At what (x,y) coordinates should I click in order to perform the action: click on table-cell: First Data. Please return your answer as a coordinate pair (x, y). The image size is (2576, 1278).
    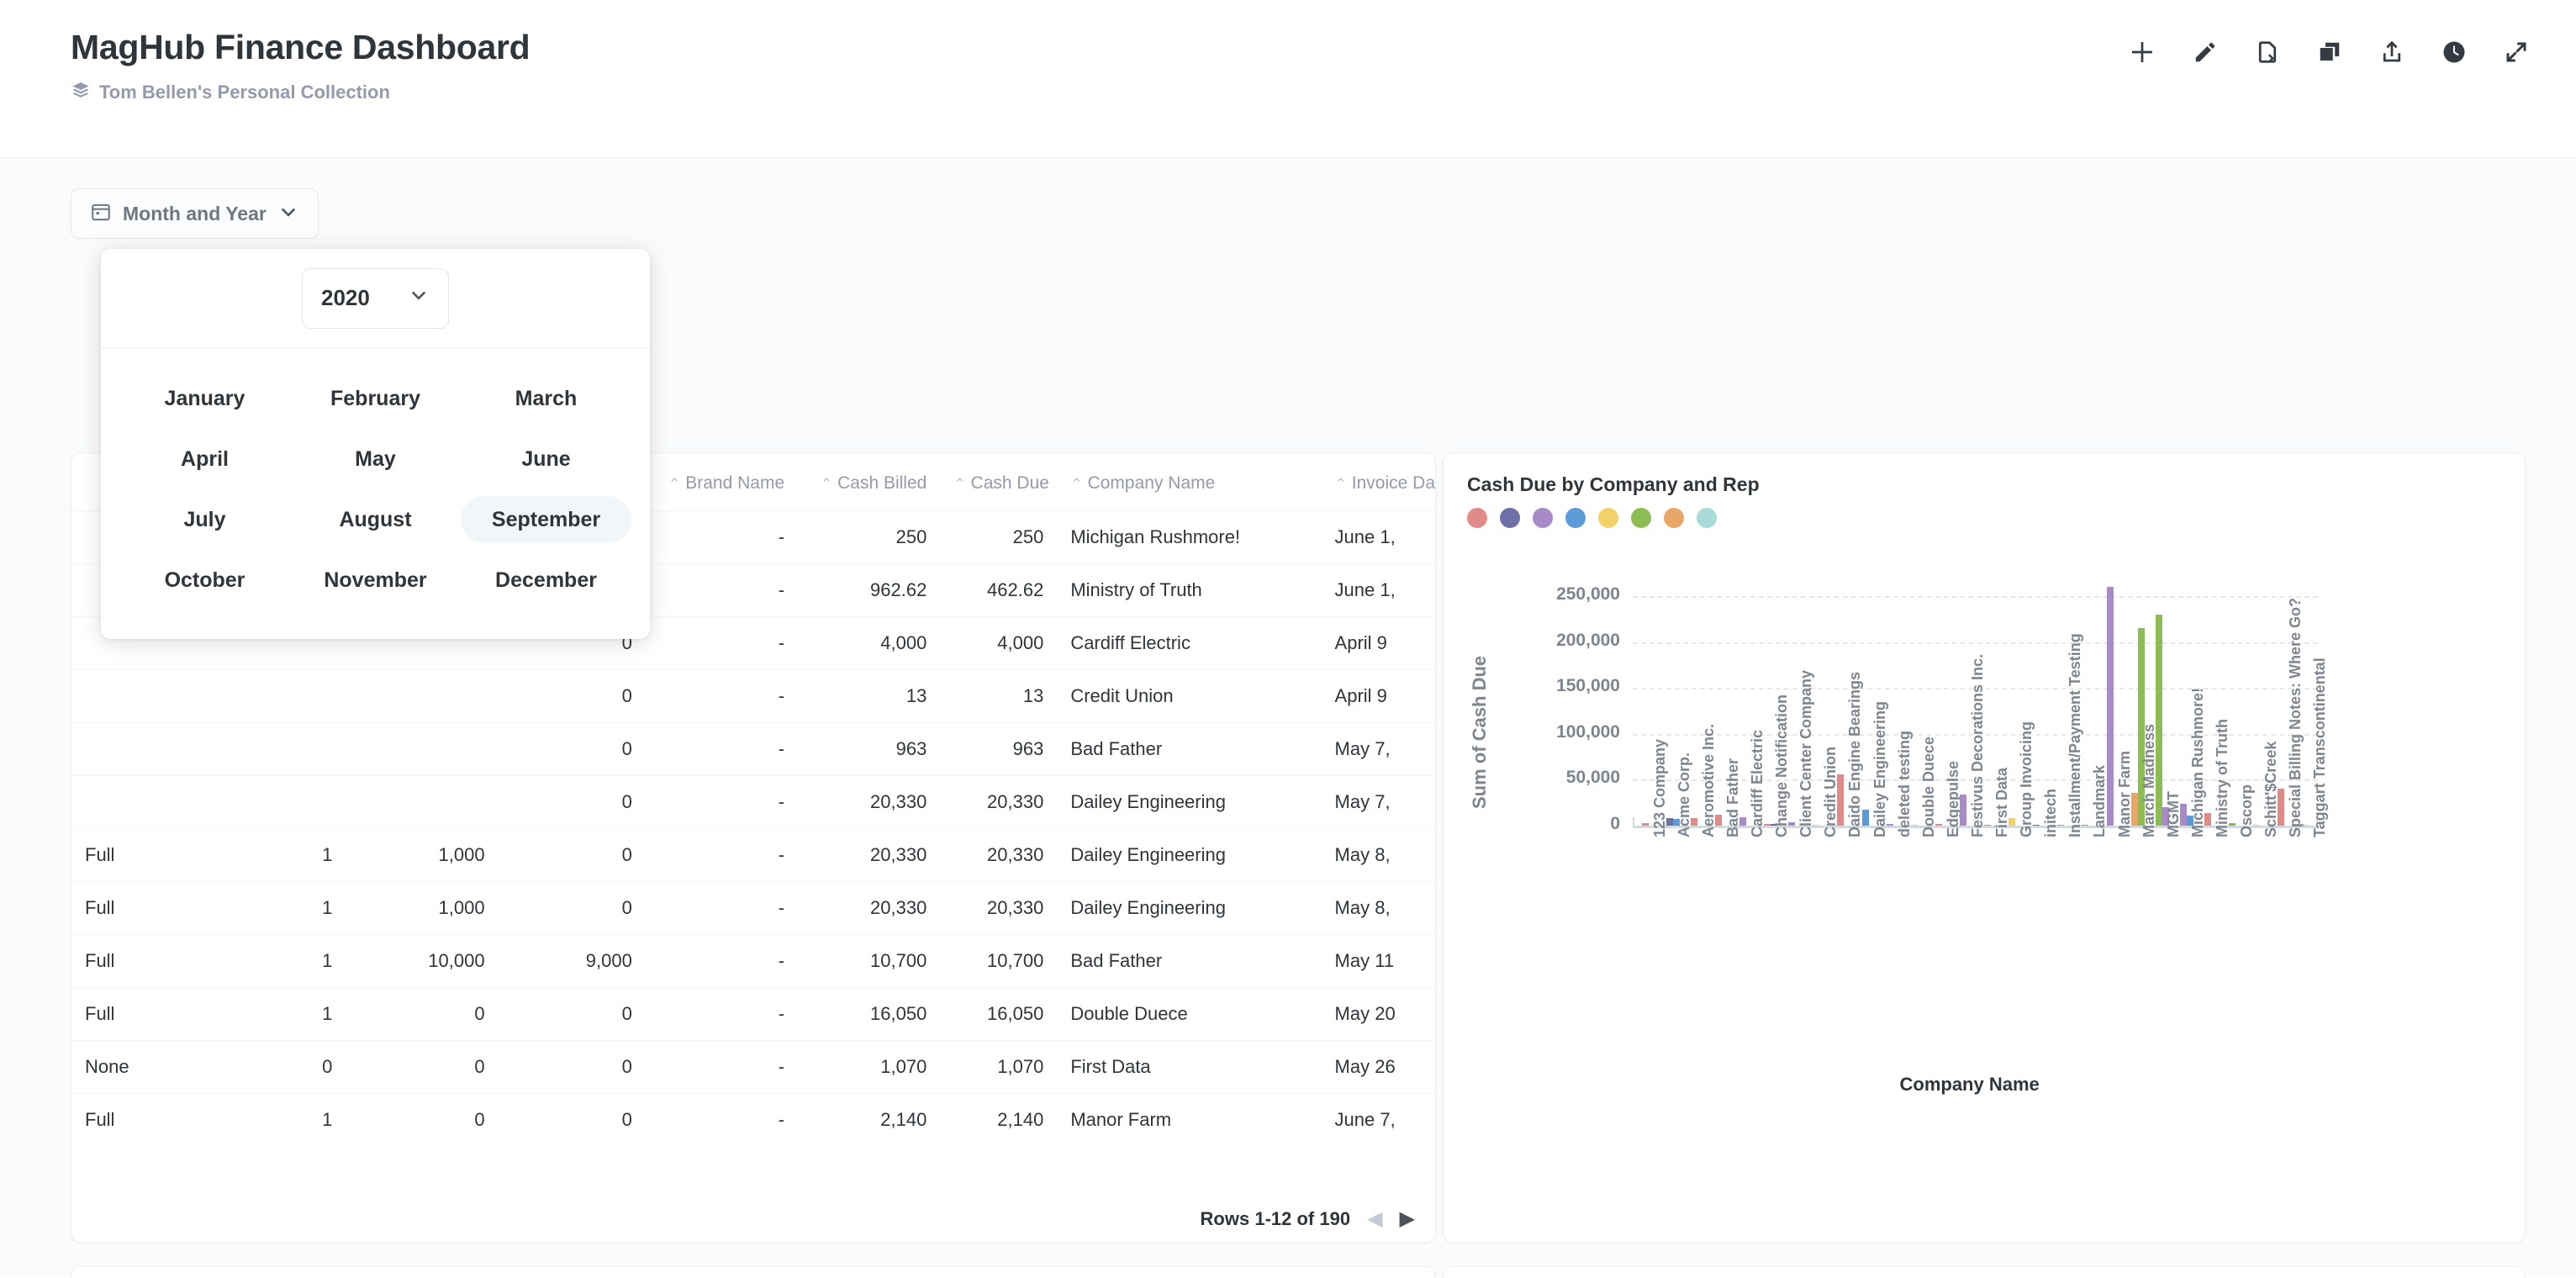
    Looking at the image, I should click on (1190, 1067).